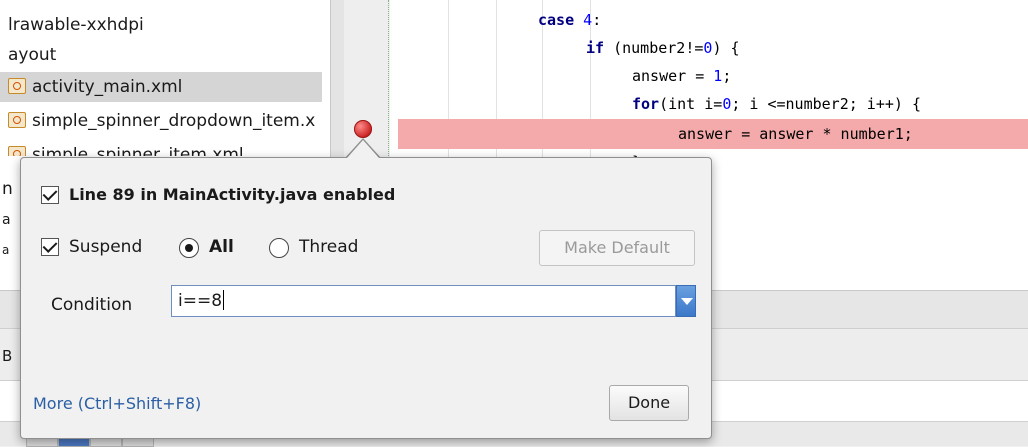  What do you see at coordinates (649, 403) in the screenshot?
I see `done-button: Done` at bounding box center [649, 403].